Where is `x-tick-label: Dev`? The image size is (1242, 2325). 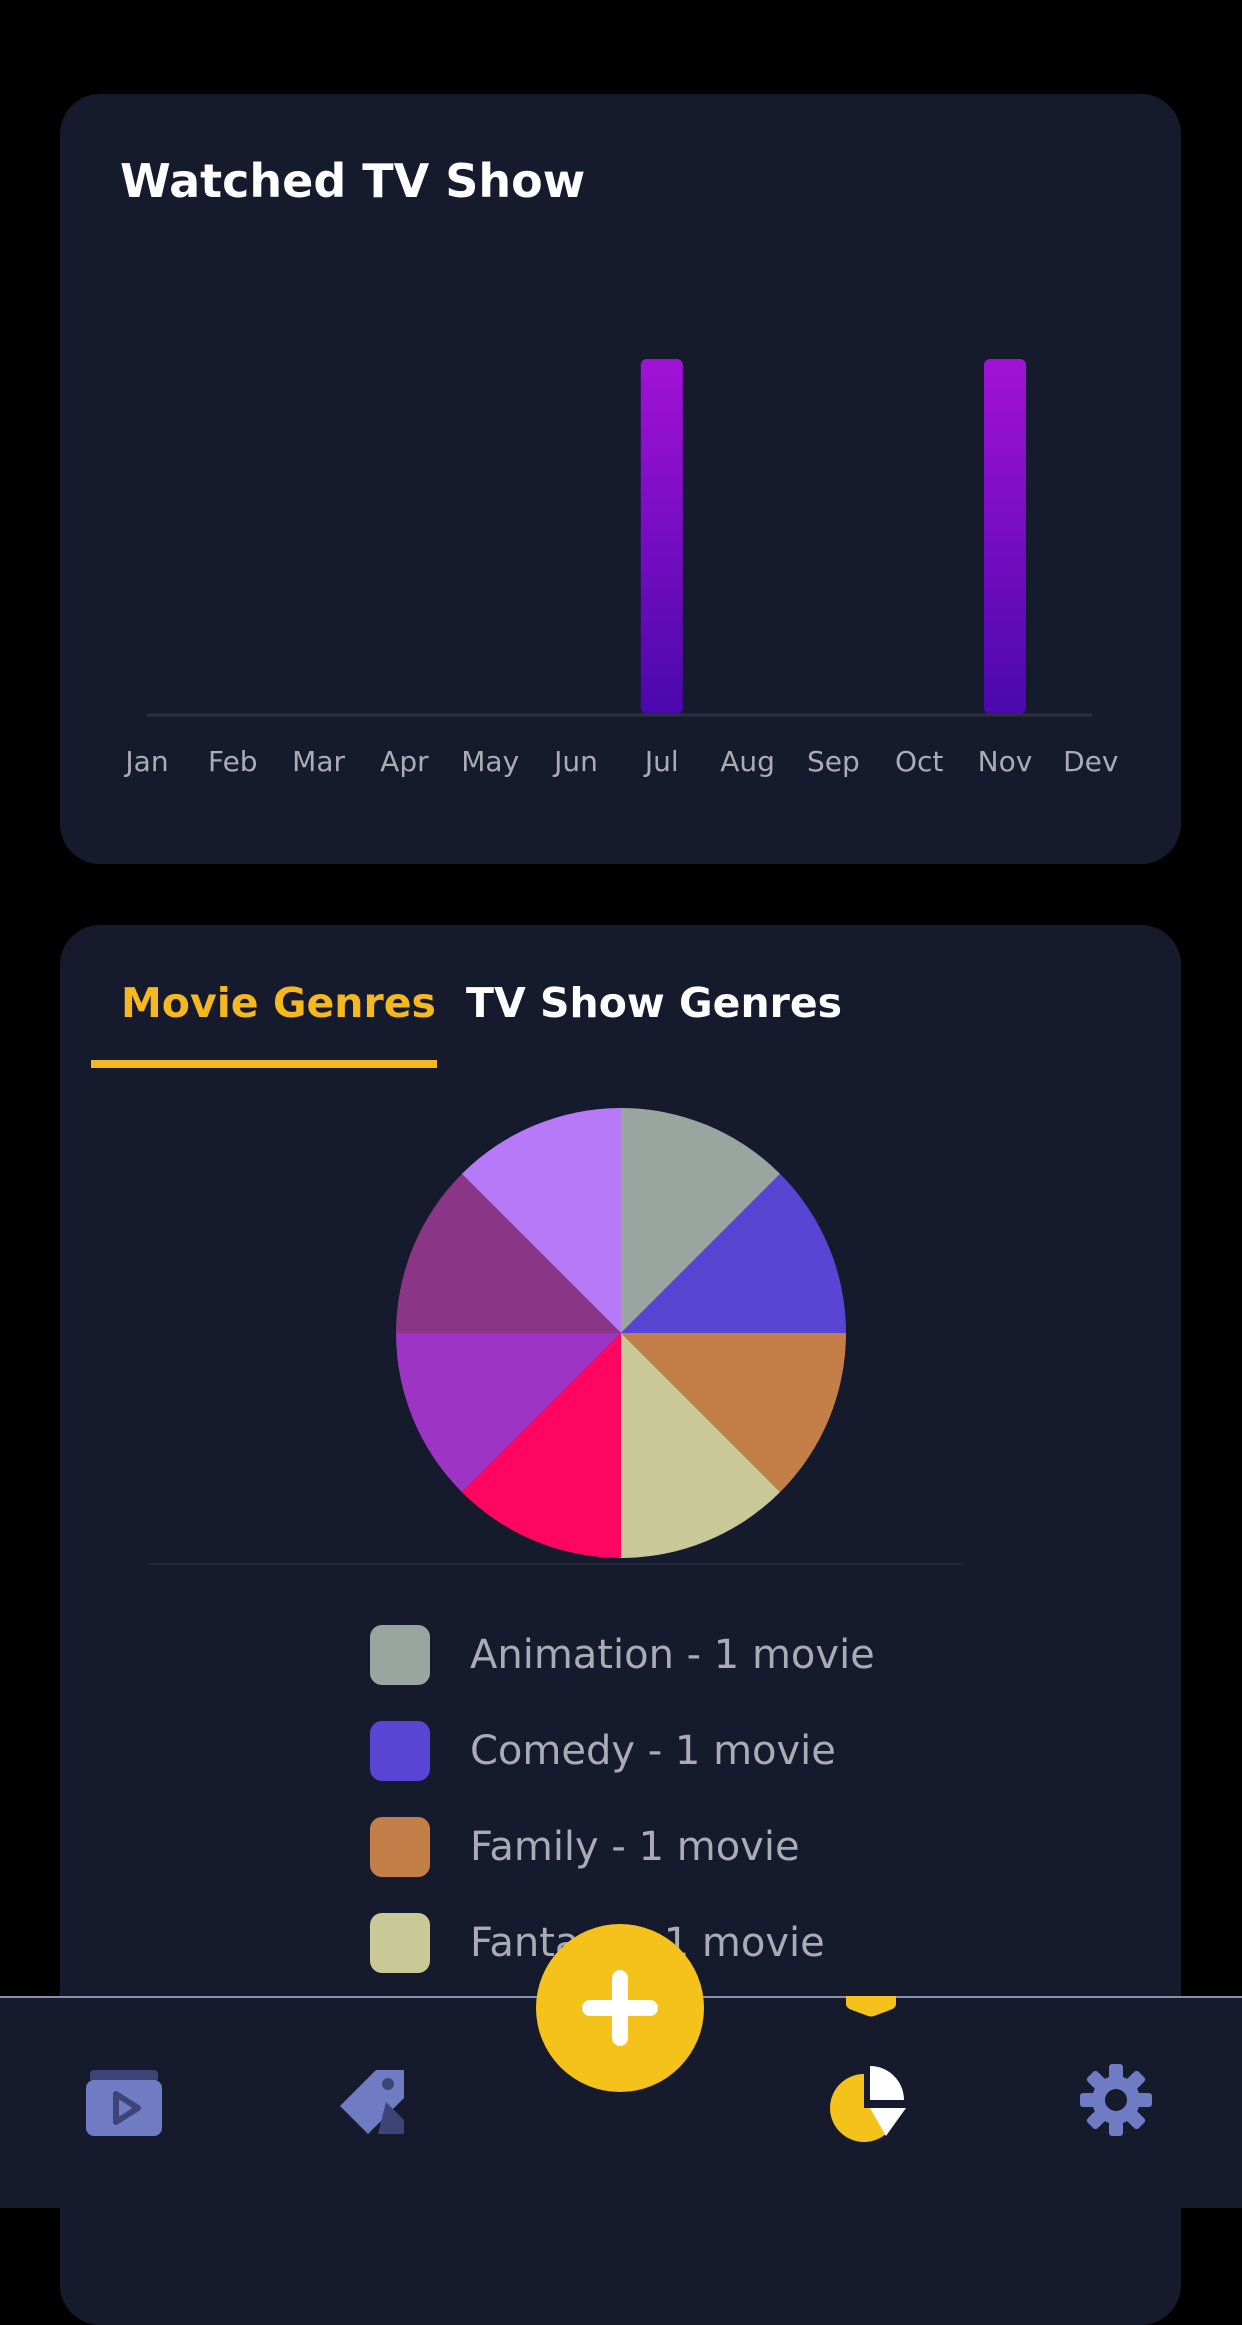
x-tick-label: Dev is located at coordinates (1090, 761).